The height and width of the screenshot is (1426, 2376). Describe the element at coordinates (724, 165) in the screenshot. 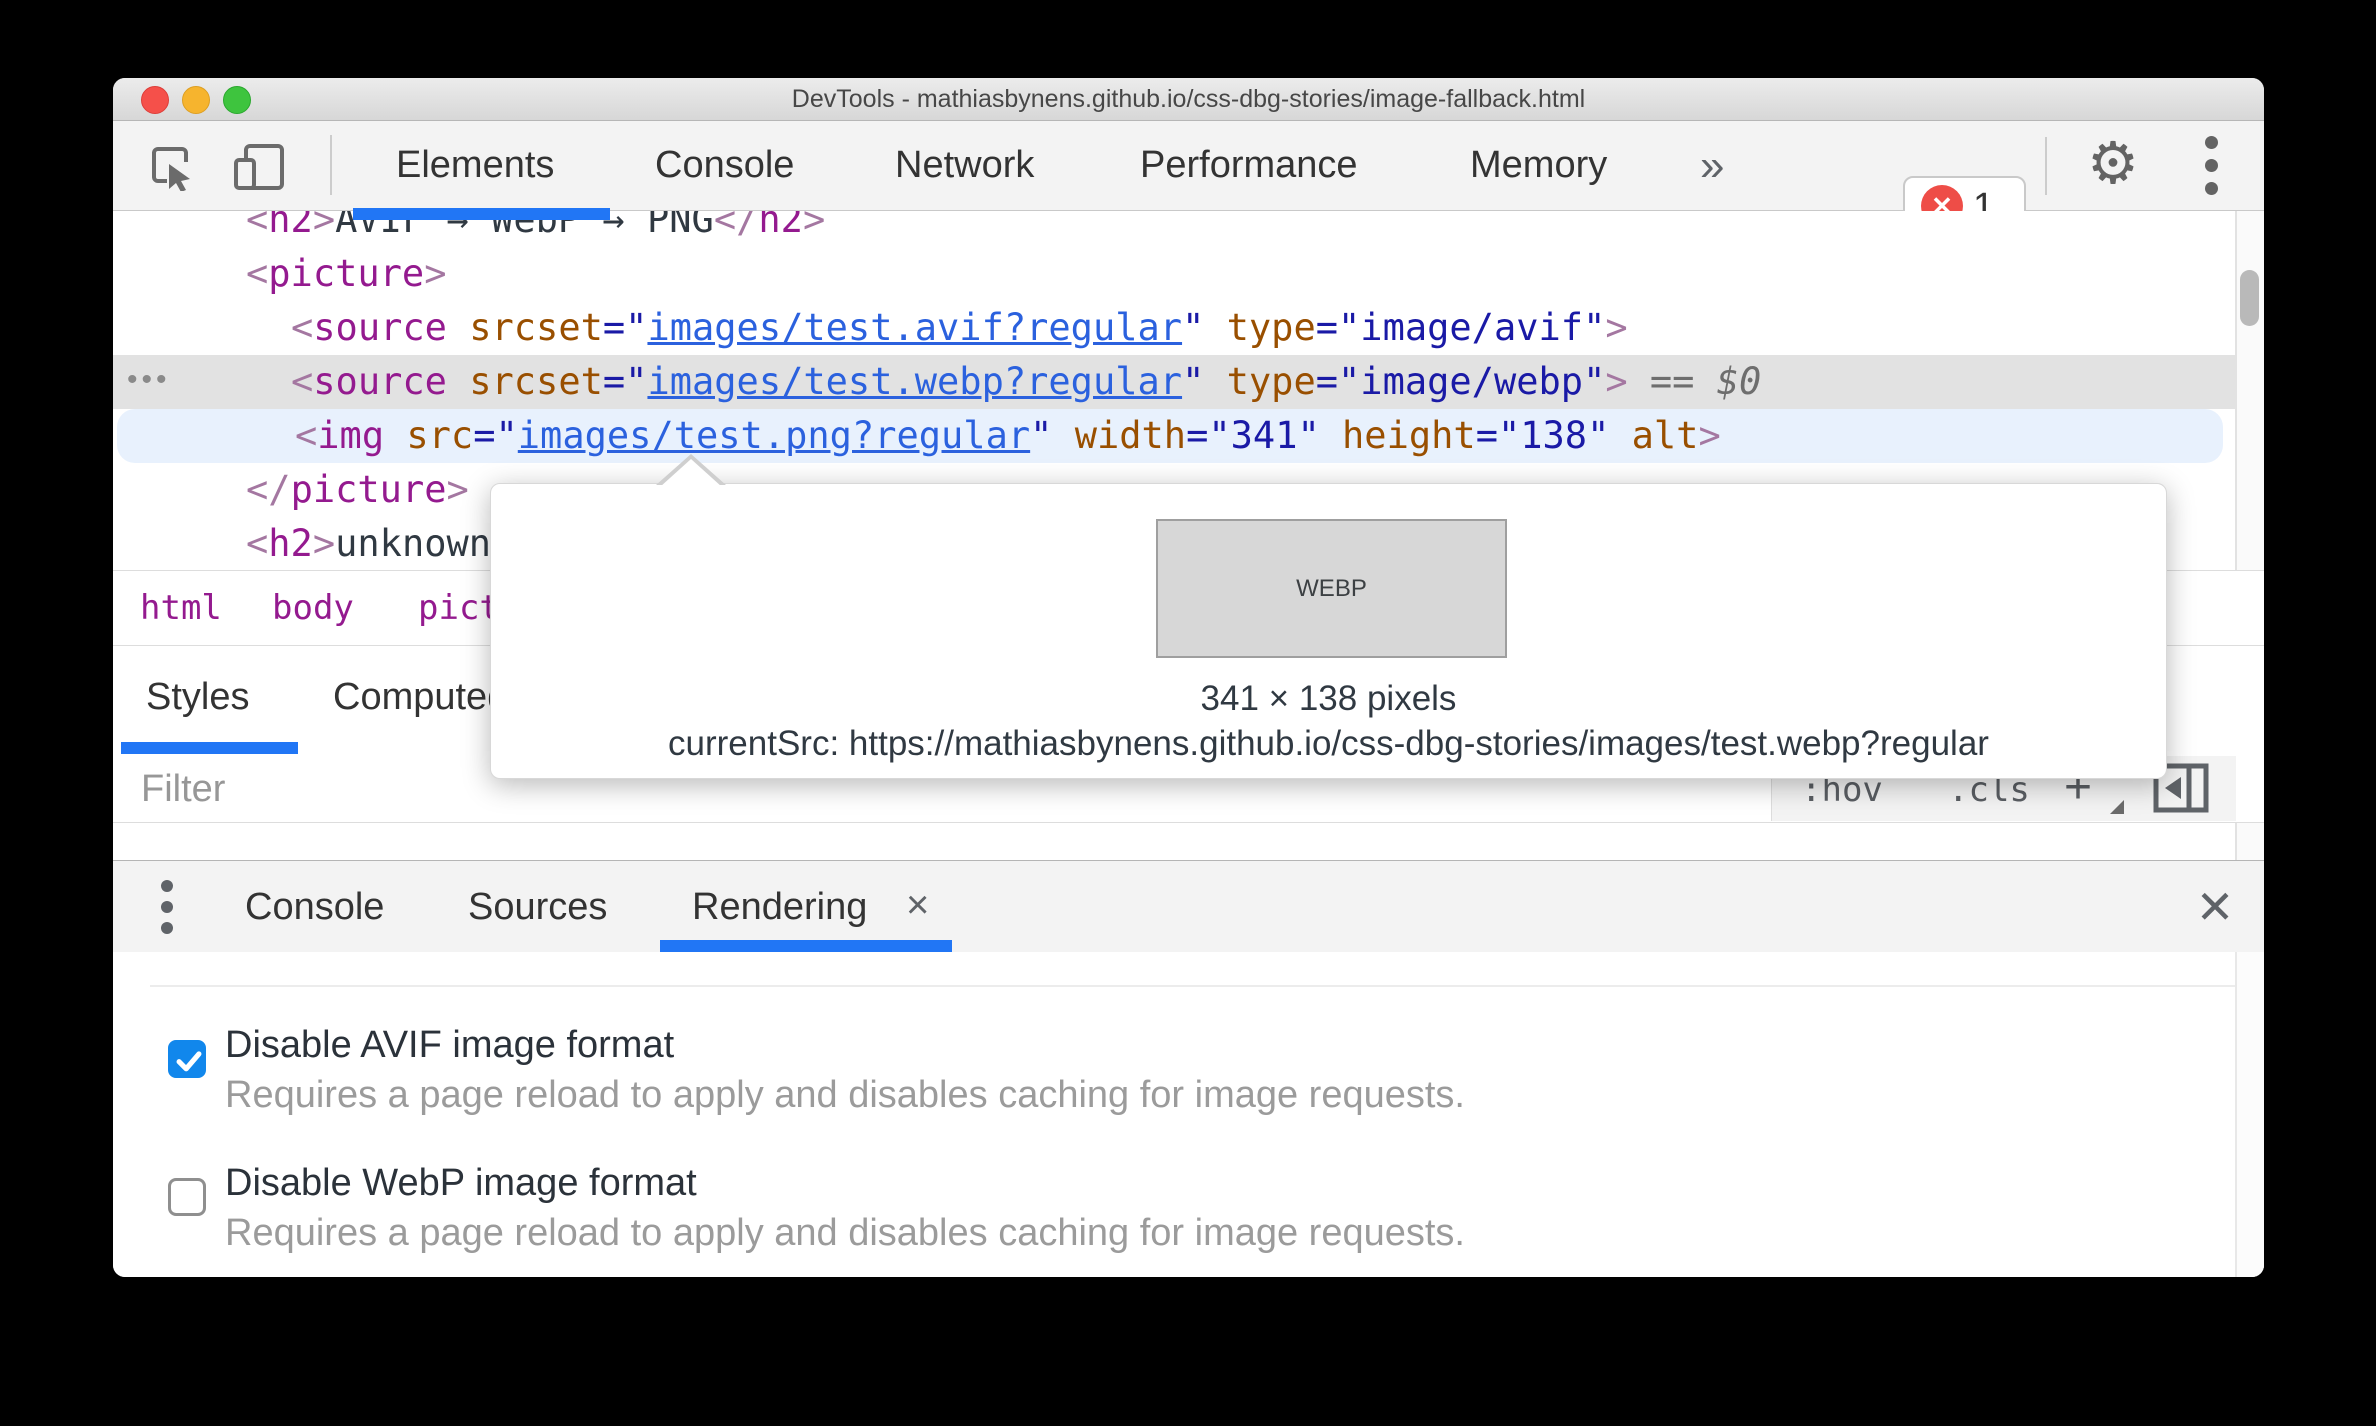

I see `tab-console: Console` at that location.